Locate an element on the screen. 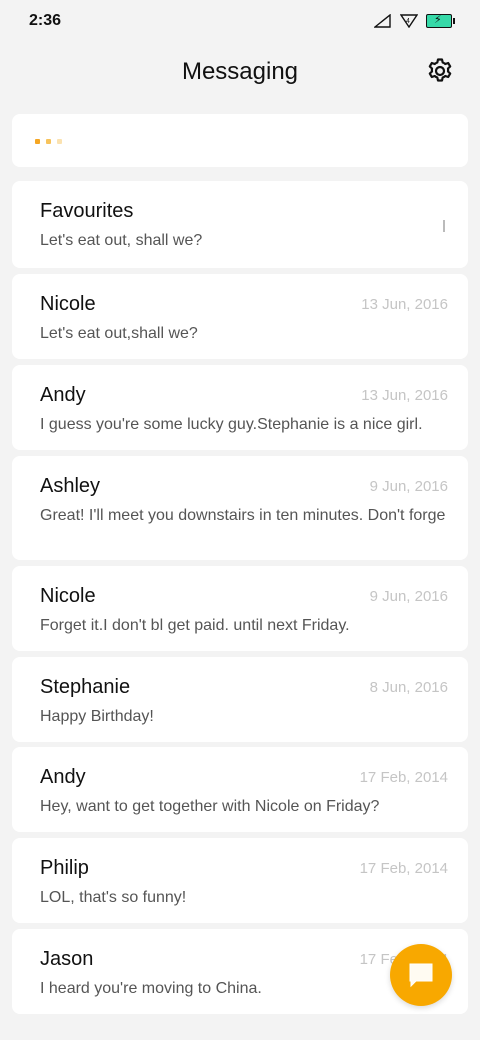  status-time: 2:36 is located at coordinates (45, 20).